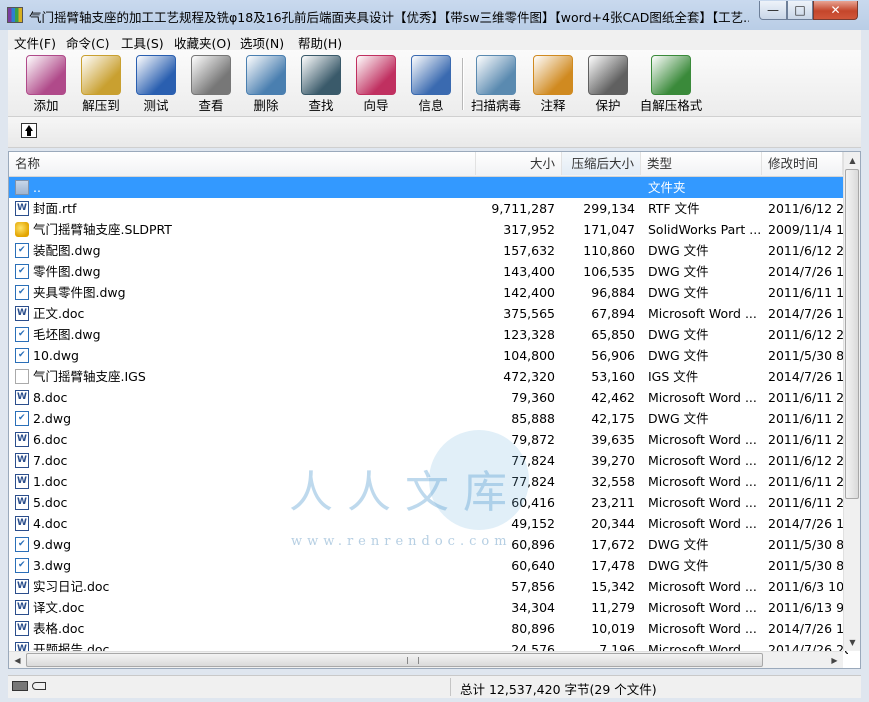 This screenshot has width=869, height=702. Describe the element at coordinates (609, 271) in the screenshot. I see `file-packed-size: 106,535` at that location.